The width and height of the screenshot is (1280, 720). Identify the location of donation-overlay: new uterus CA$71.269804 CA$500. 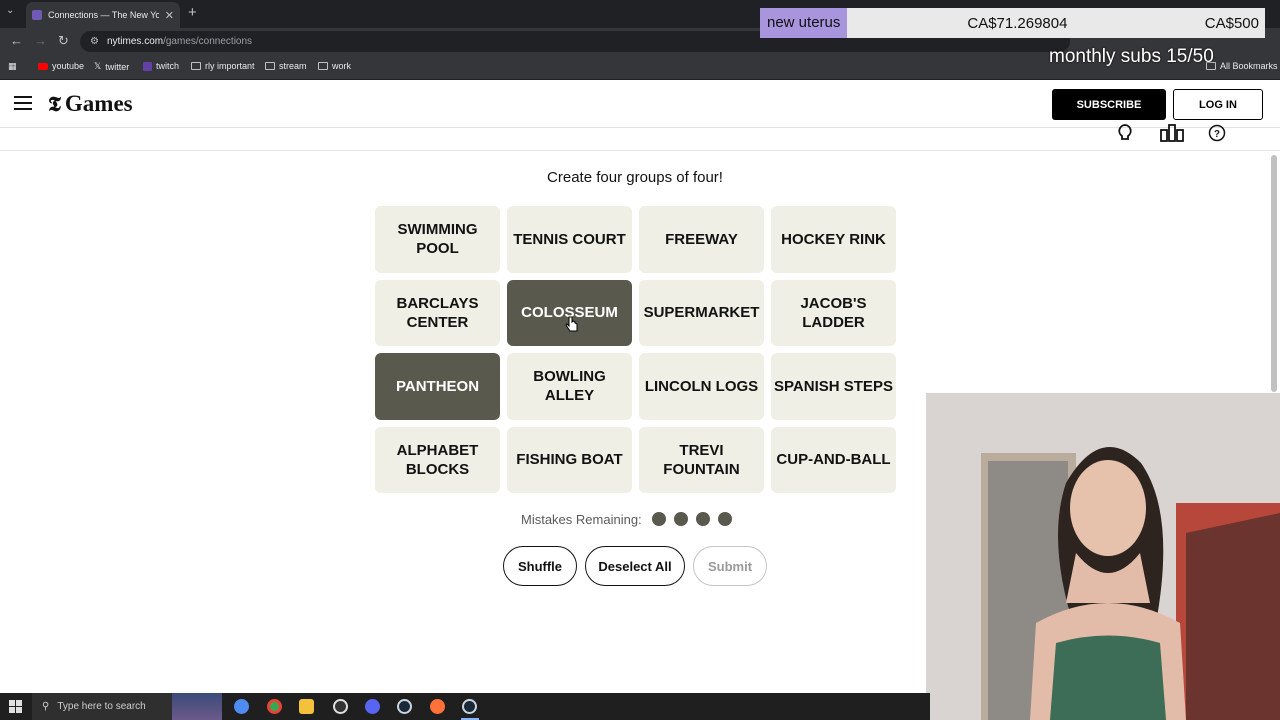
(1012, 23).